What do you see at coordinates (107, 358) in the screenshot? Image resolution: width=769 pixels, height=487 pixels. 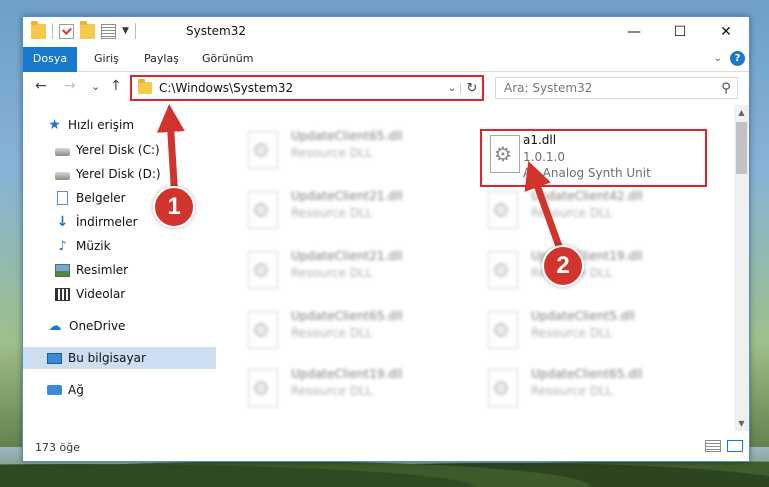 I see `sidebar-item-label: Bu bilgisayar` at bounding box center [107, 358].